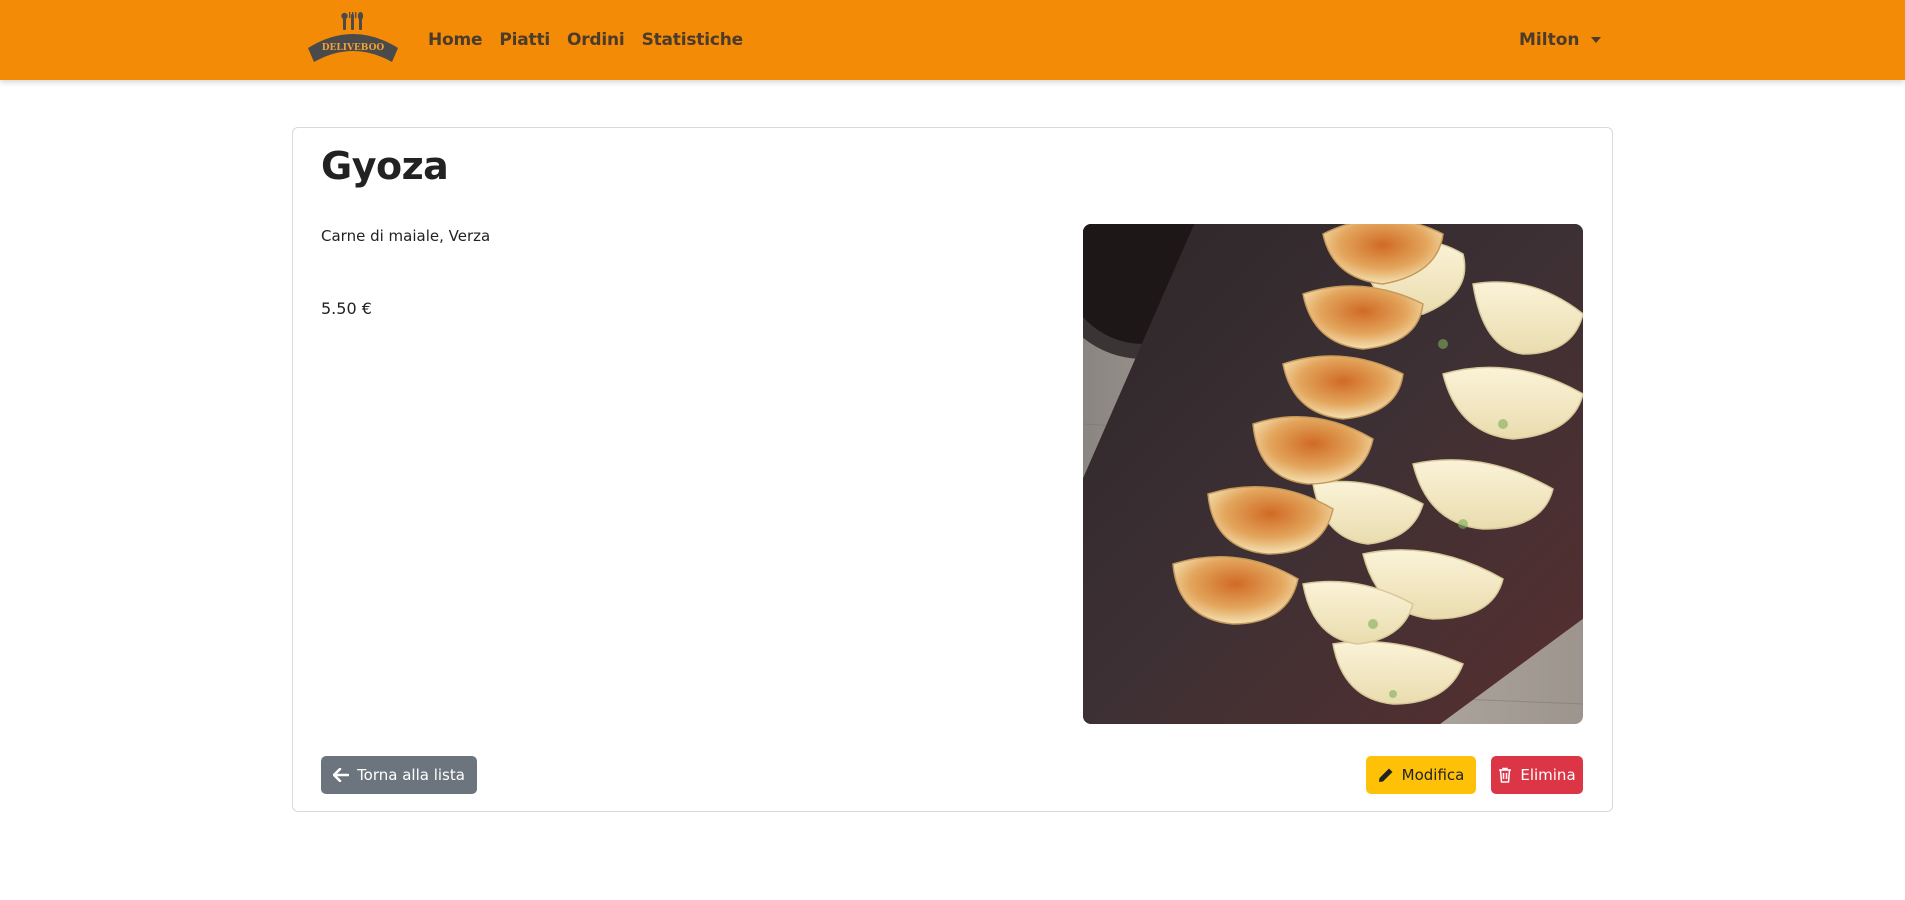  Describe the element at coordinates (406, 236) in the screenshot. I see `dish-ingredients: Carne di maiale, Verza` at that location.